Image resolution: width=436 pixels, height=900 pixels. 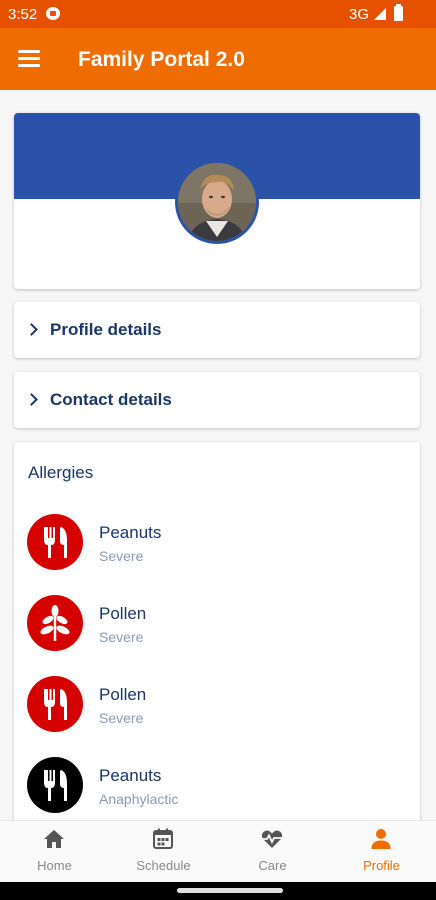 What do you see at coordinates (163, 838) in the screenshot?
I see `calendar-icon` at bounding box center [163, 838].